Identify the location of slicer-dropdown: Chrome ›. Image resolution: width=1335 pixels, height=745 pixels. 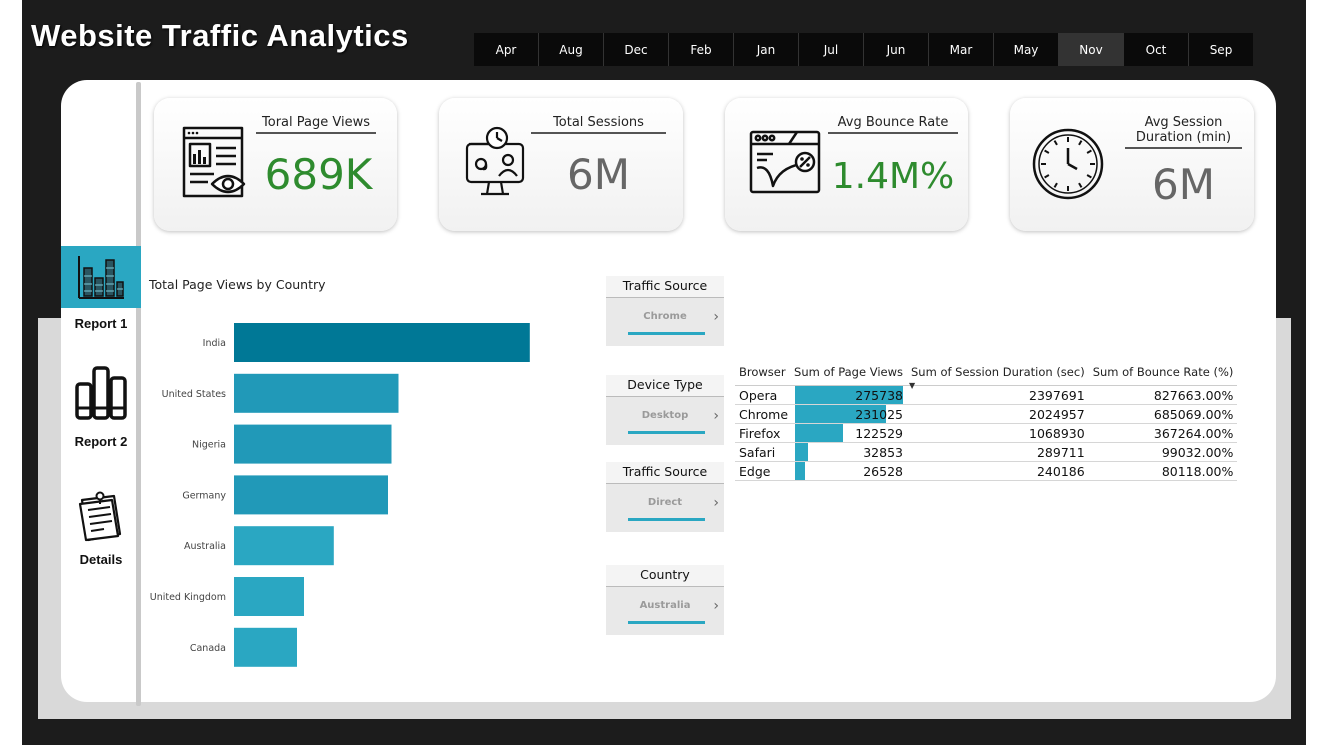
(665, 322).